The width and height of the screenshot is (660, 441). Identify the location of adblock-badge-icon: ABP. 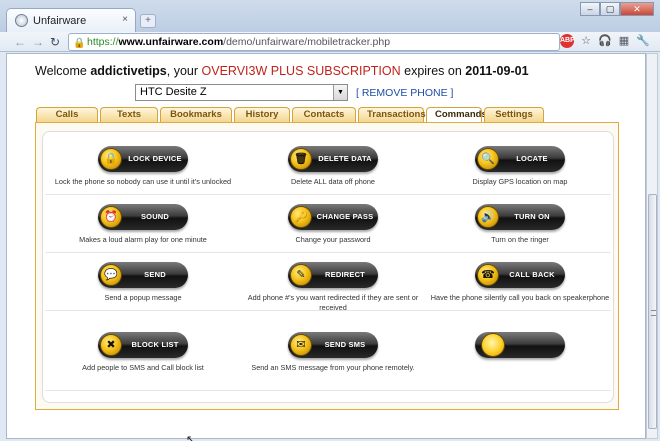
(567, 41).